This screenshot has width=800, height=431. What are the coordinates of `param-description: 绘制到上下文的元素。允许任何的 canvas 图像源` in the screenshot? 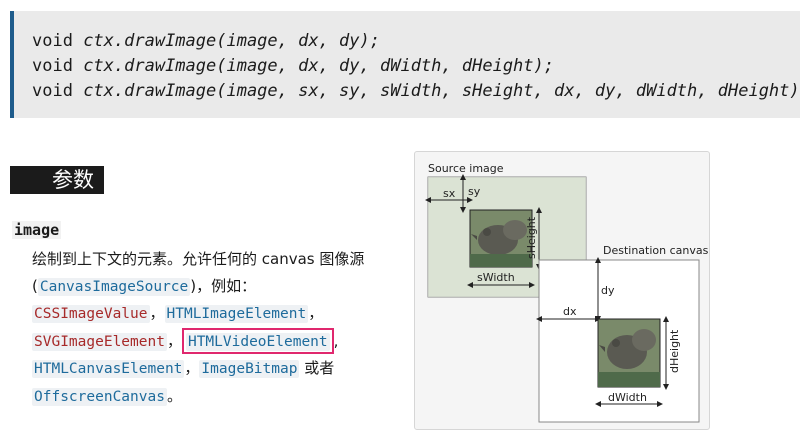 It's located at (198, 259).